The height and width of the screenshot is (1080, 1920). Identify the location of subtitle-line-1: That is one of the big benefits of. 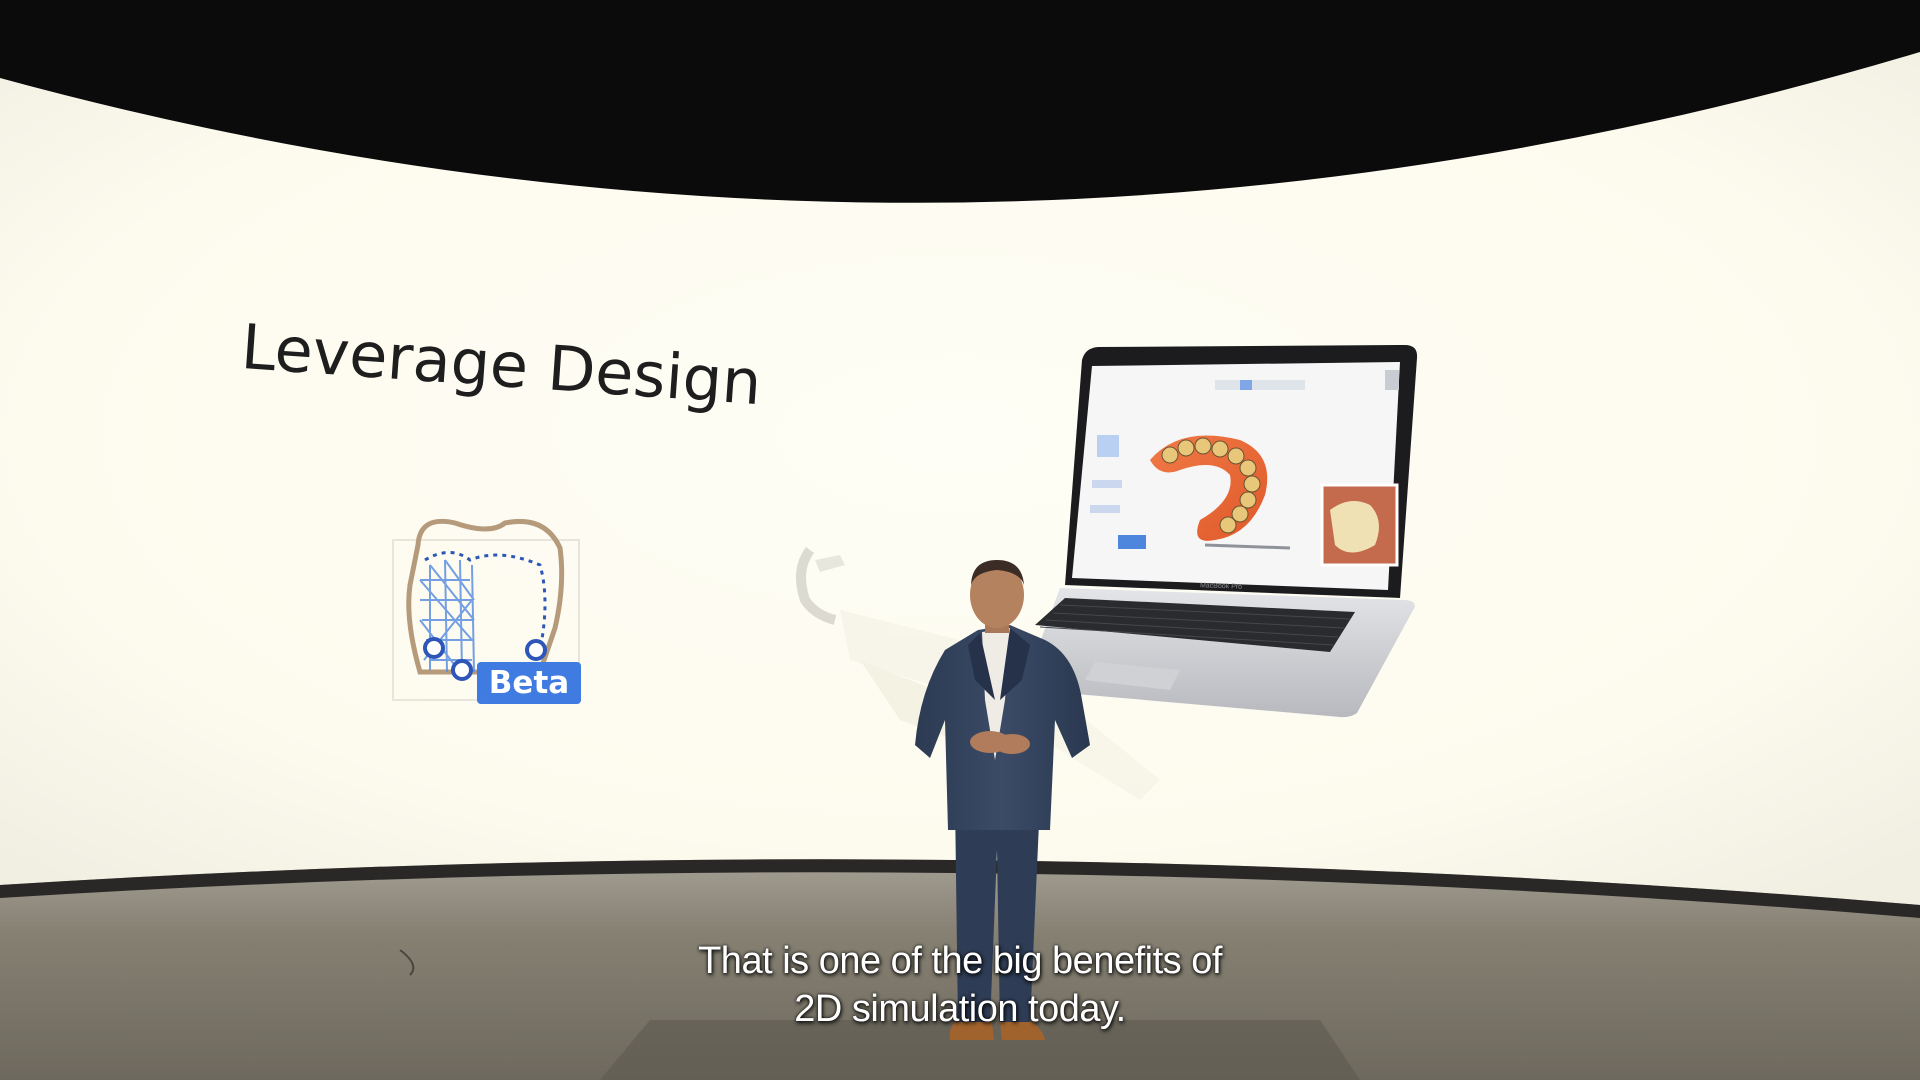
(960, 961).